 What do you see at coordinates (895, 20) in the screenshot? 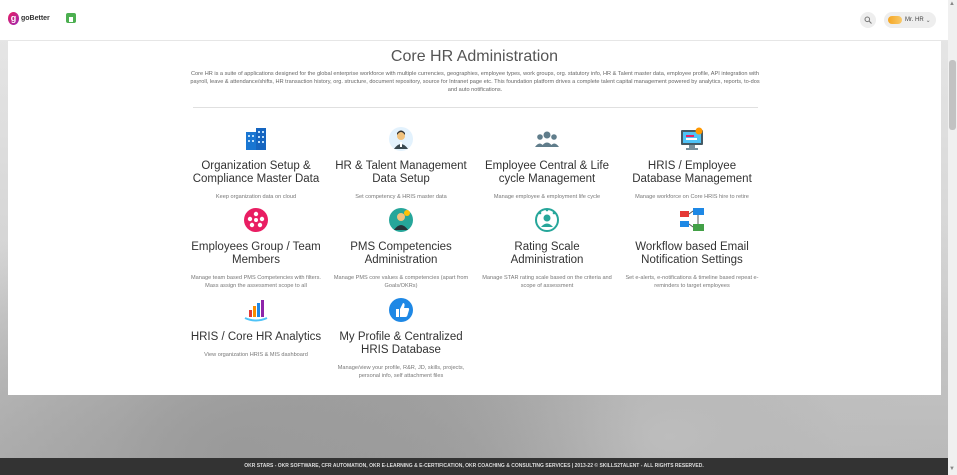
I see `user-avatar` at bounding box center [895, 20].